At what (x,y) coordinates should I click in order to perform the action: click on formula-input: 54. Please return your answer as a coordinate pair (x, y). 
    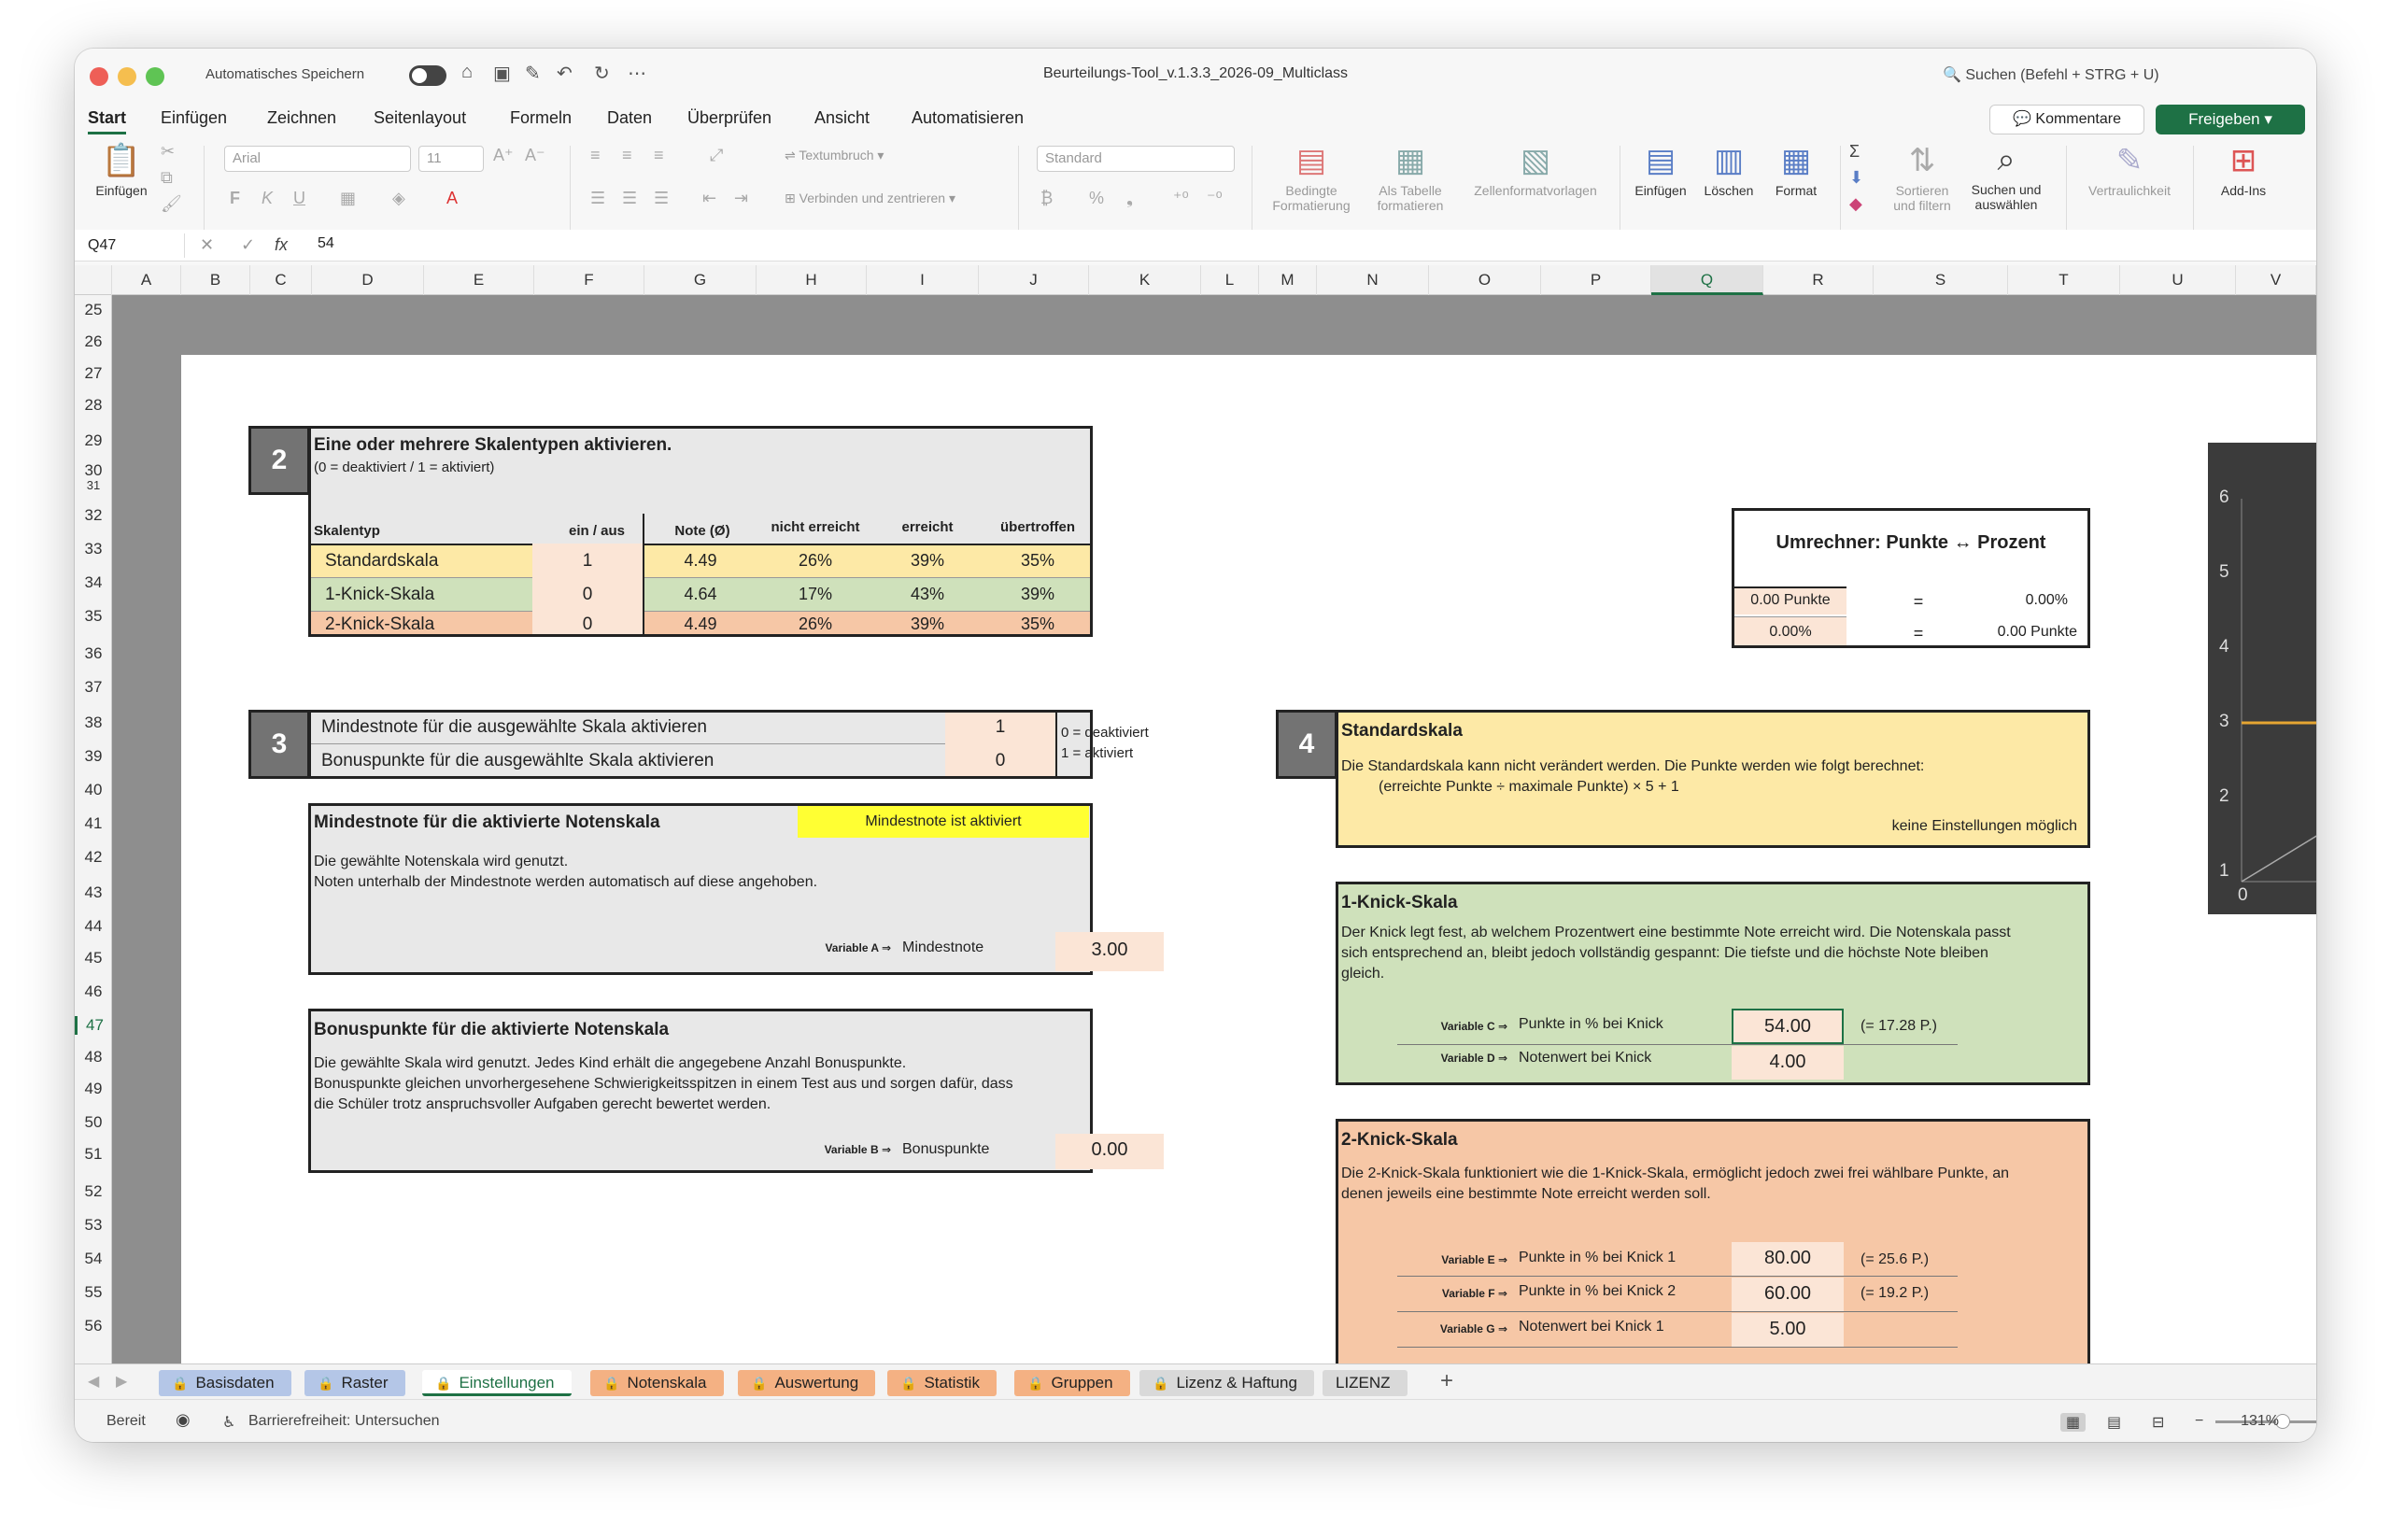
    Looking at the image, I should click on (326, 243).